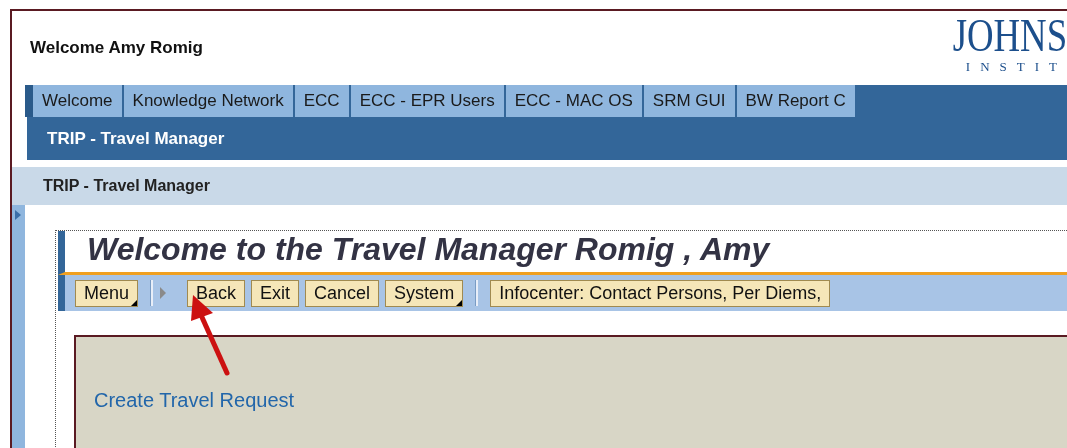 This screenshot has height=448, width=1067. I want to click on tab: ECC - MAC OS, so click(574, 101).